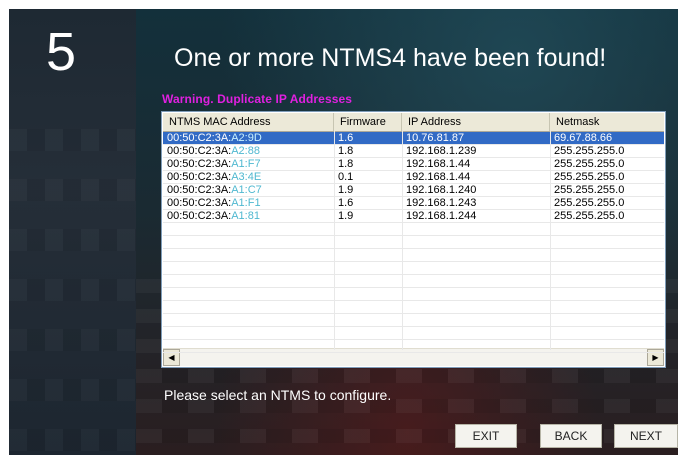 Image resolution: width=678 pixels, height=455 pixels. I want to click on column-header-ip: IP Address, so click(476, 122).